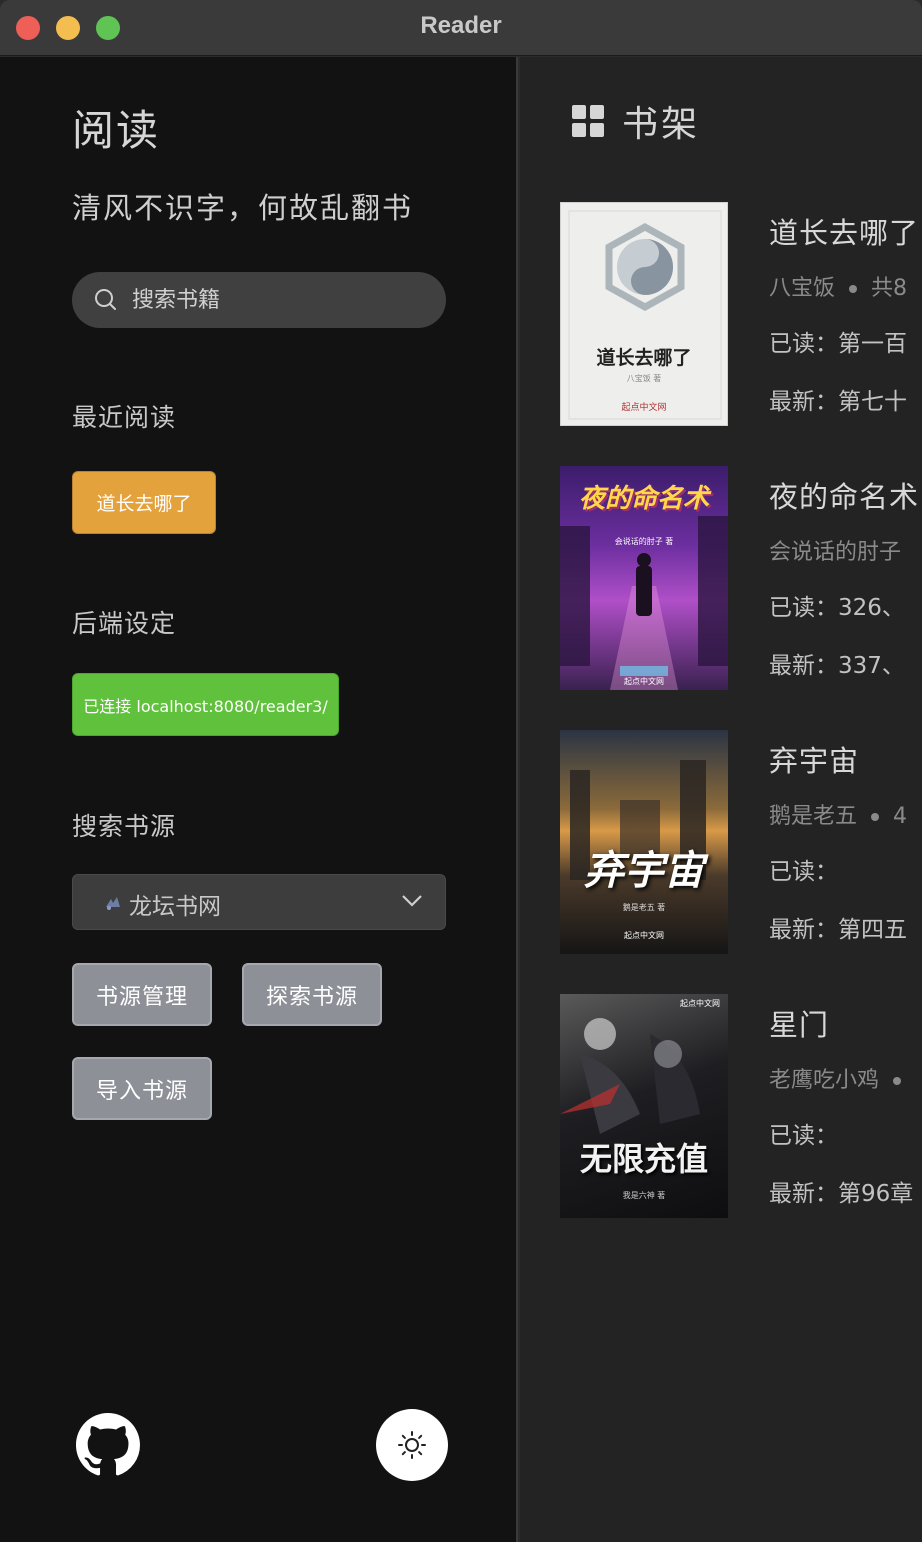  Describe the element at coordinates (175, 907) in the screenshot. I see `source-select-value: 龙坛书网` at that location.